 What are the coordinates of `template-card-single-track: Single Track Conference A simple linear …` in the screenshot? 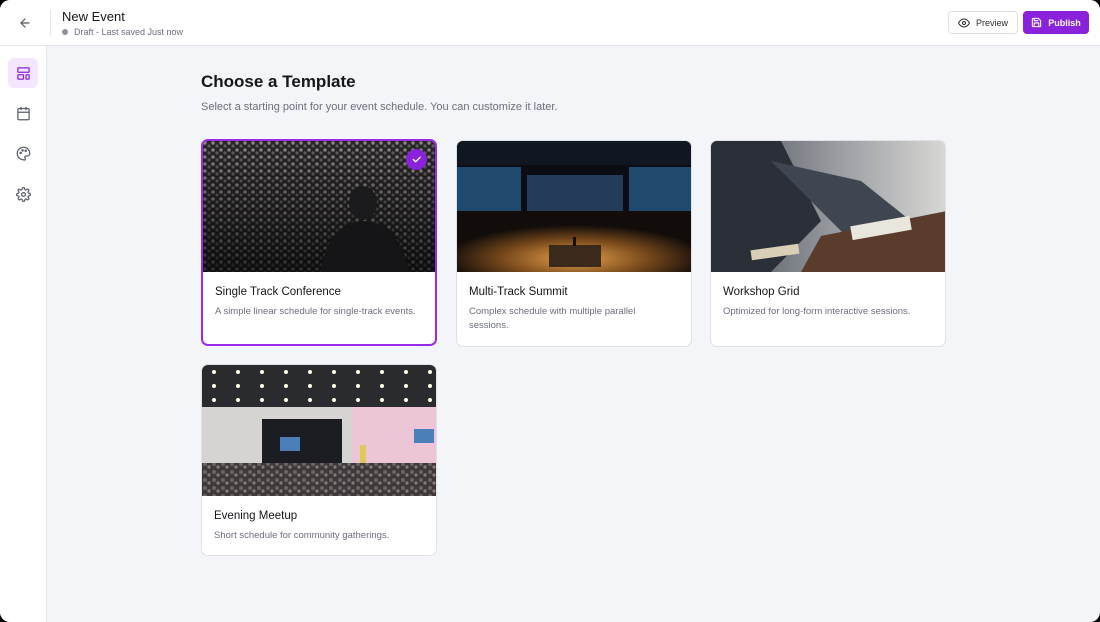 It's located at (319, 242).